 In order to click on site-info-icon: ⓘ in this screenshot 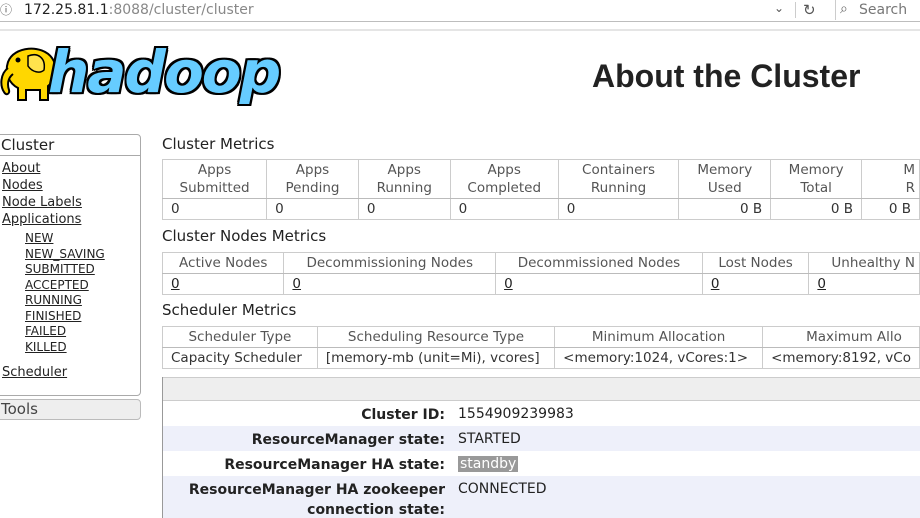, I will do `click(6, 10)`.